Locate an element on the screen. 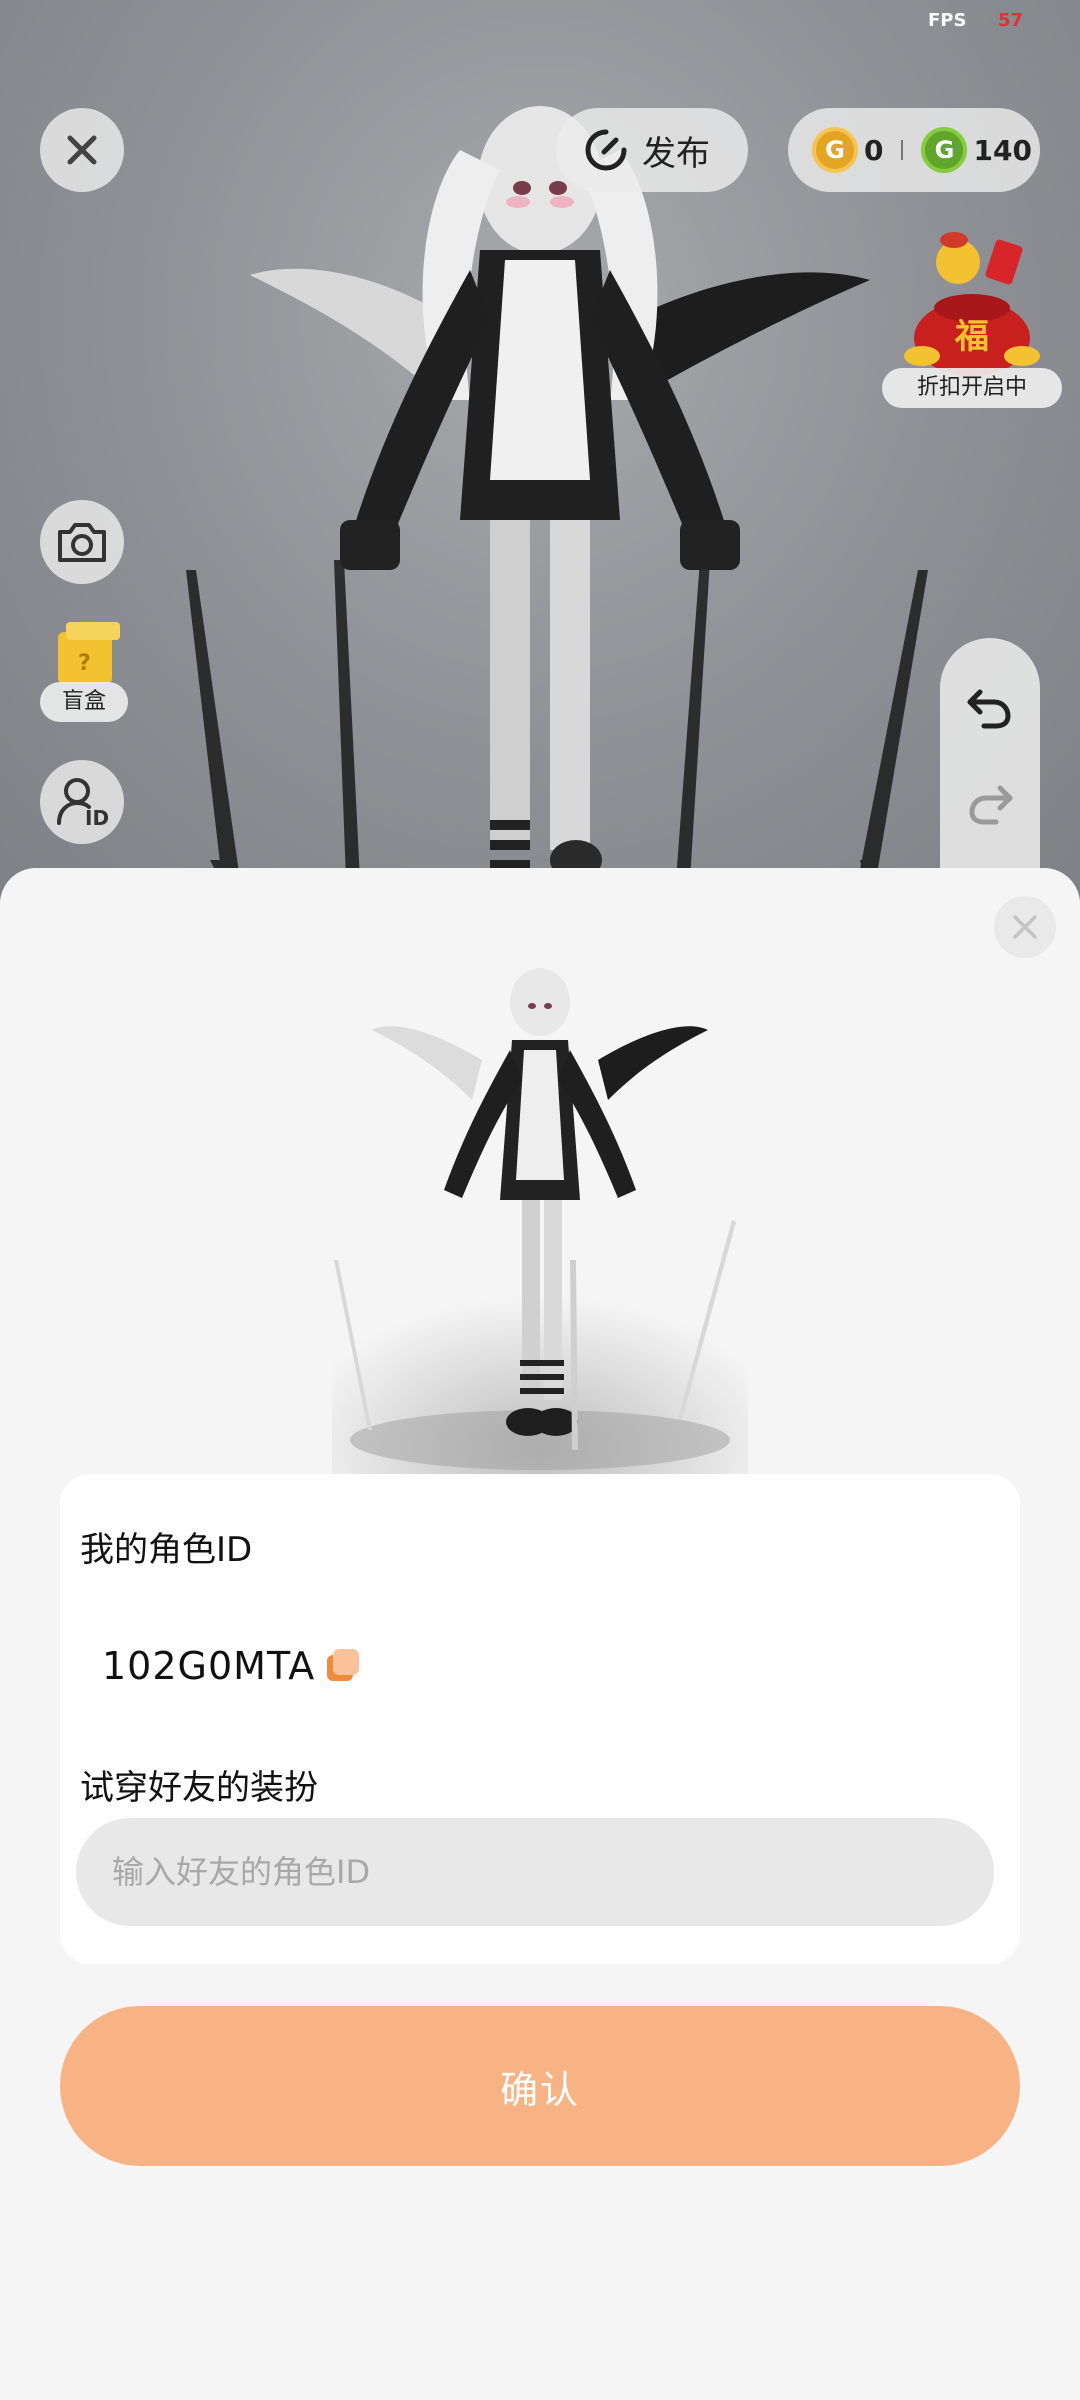  publish-button: 发布 is located at coordinates (652, 150).